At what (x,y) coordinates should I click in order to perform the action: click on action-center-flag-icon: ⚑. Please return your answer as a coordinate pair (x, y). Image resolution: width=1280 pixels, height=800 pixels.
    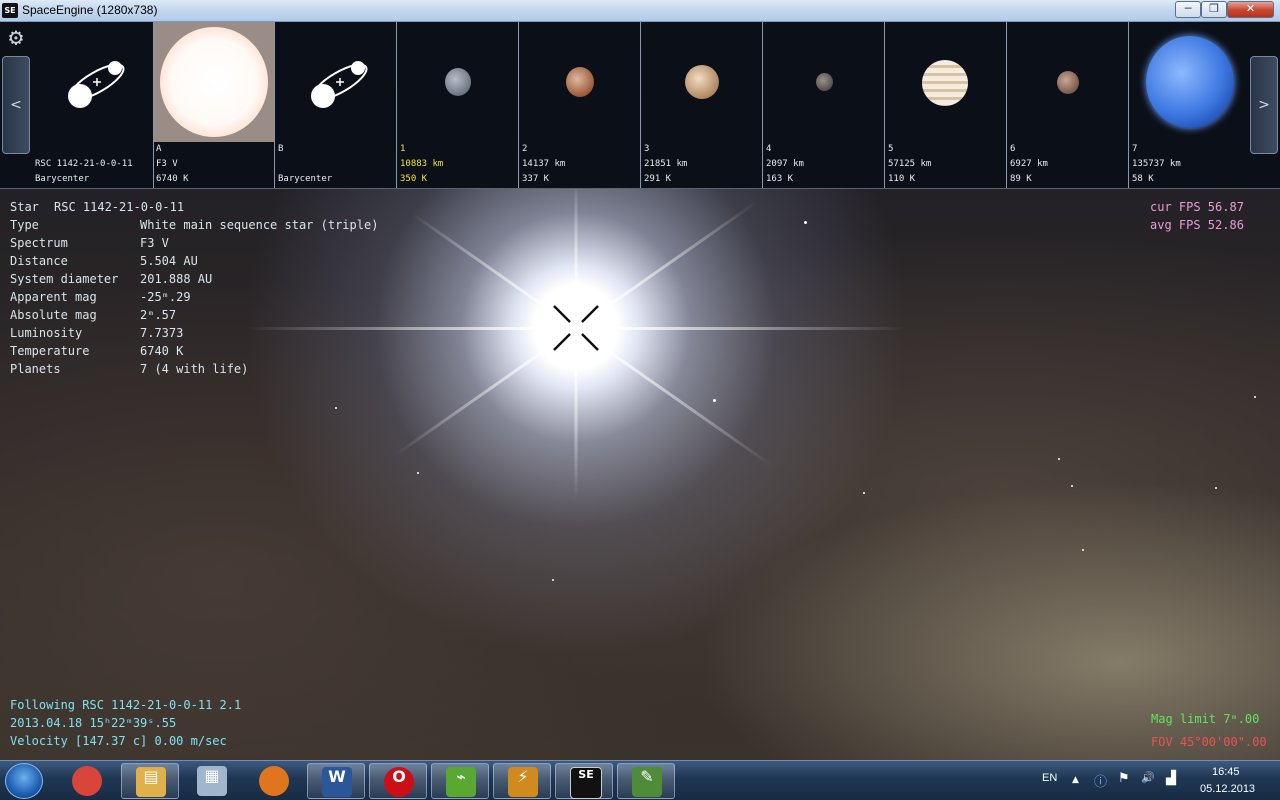
    Looking at the image, I should click on (1124, 778).